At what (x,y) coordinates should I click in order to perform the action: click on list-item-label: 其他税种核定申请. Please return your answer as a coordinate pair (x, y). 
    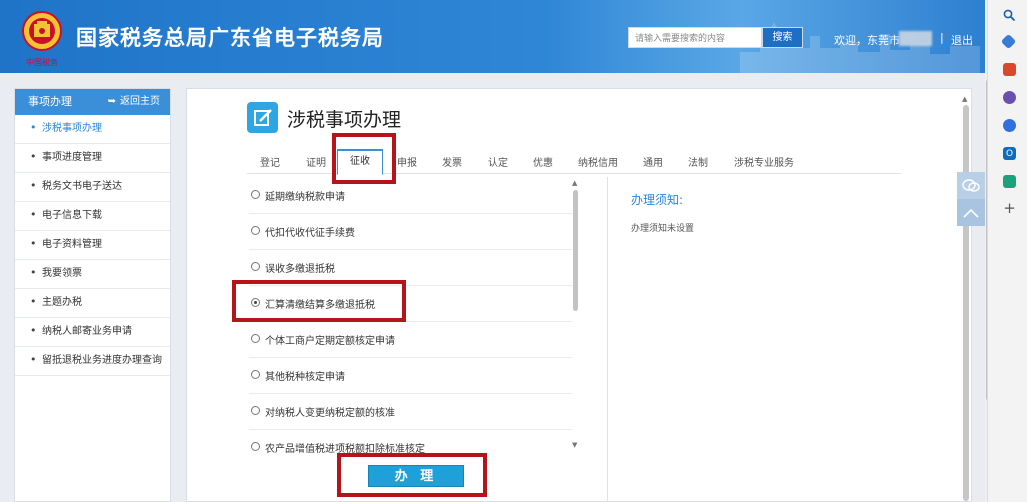
    Looking at the image, I should click on (305, 377).